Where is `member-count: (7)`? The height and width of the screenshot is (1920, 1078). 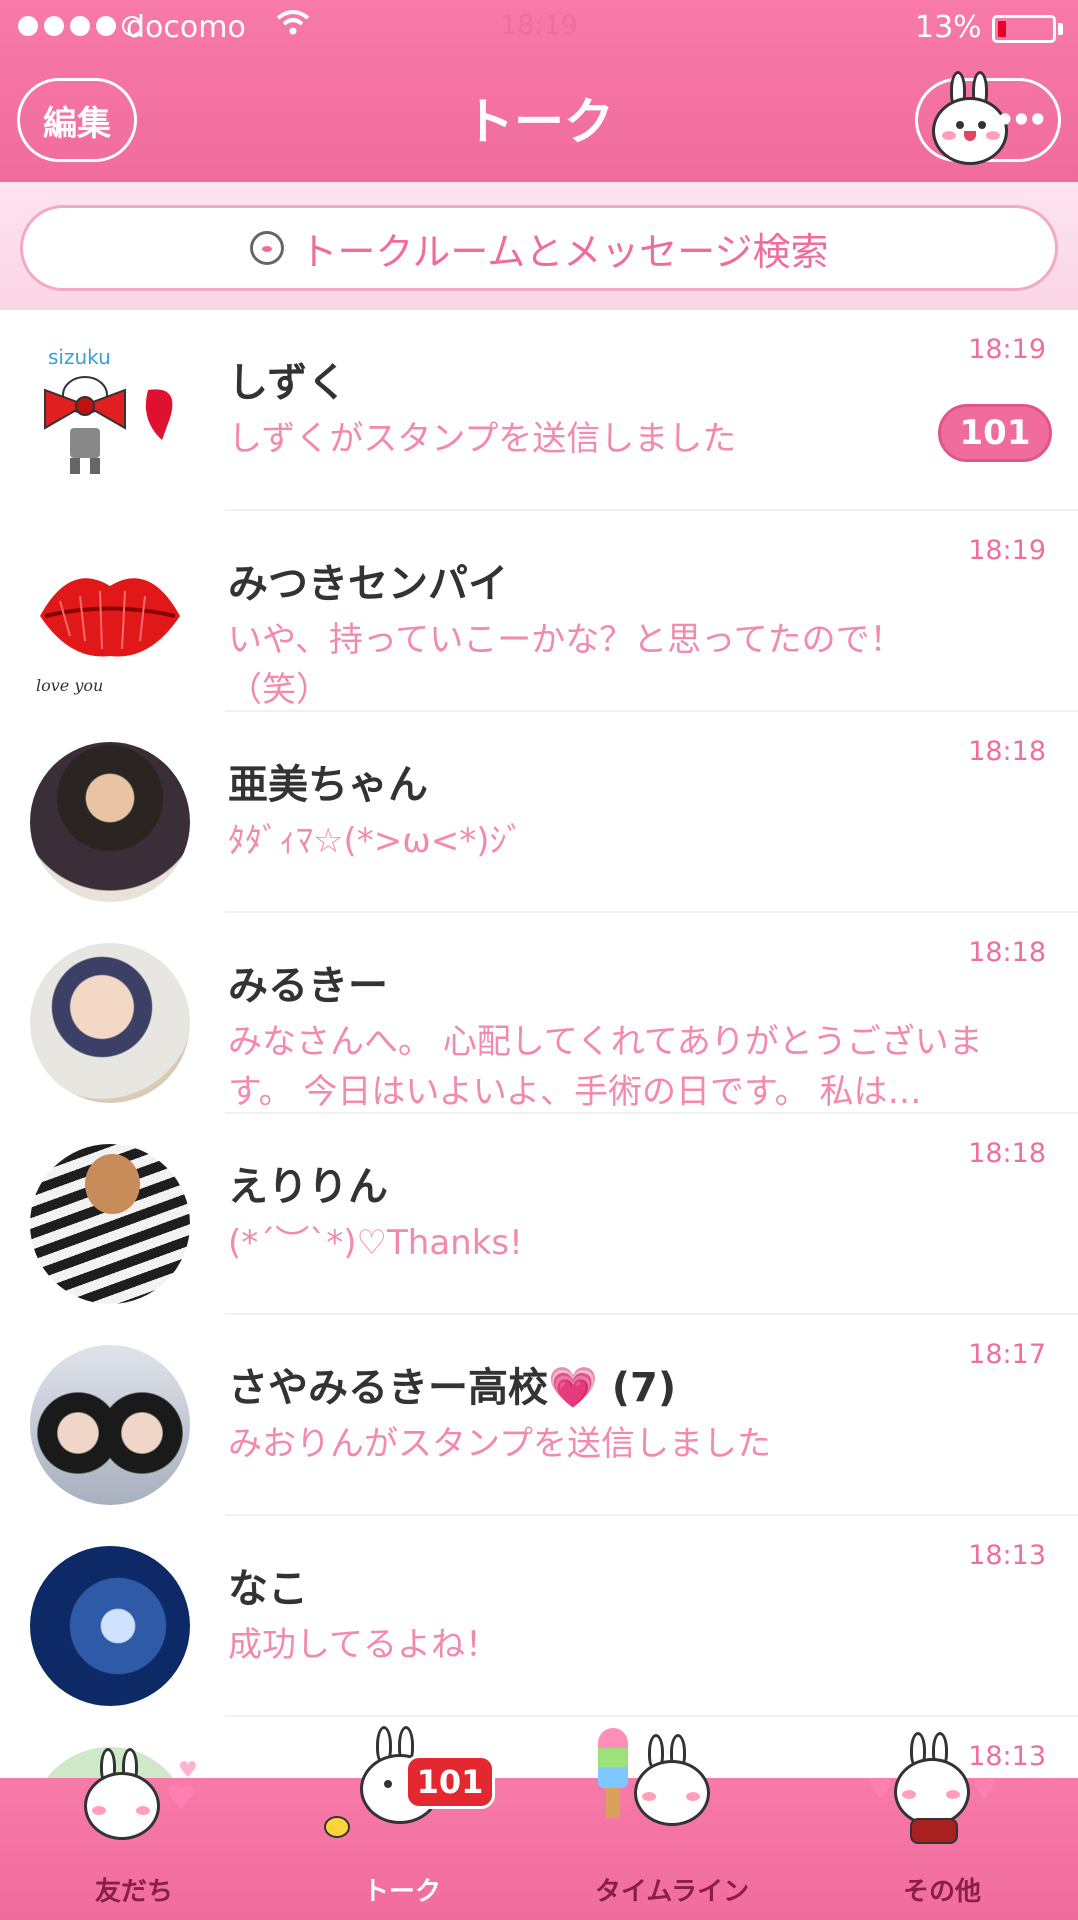 member-count: (7) is located at coordinates (644, 1388).